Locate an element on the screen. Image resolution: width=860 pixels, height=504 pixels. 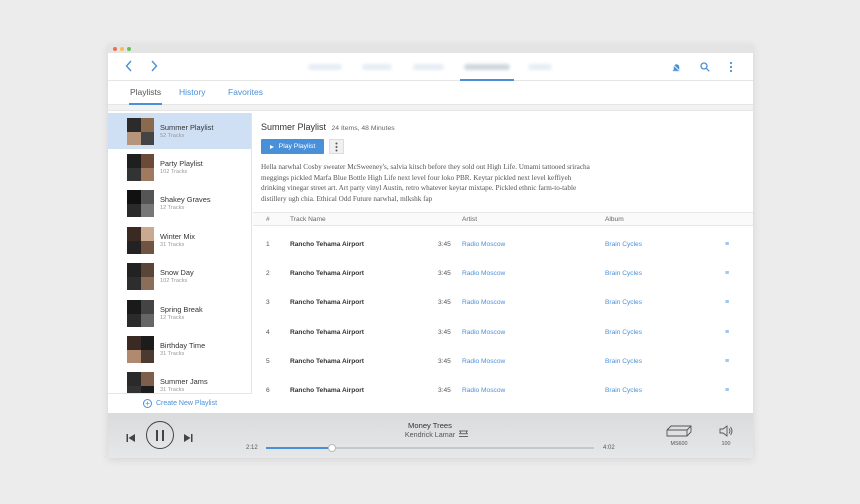
search-icon is located at coordinates (705, 67).